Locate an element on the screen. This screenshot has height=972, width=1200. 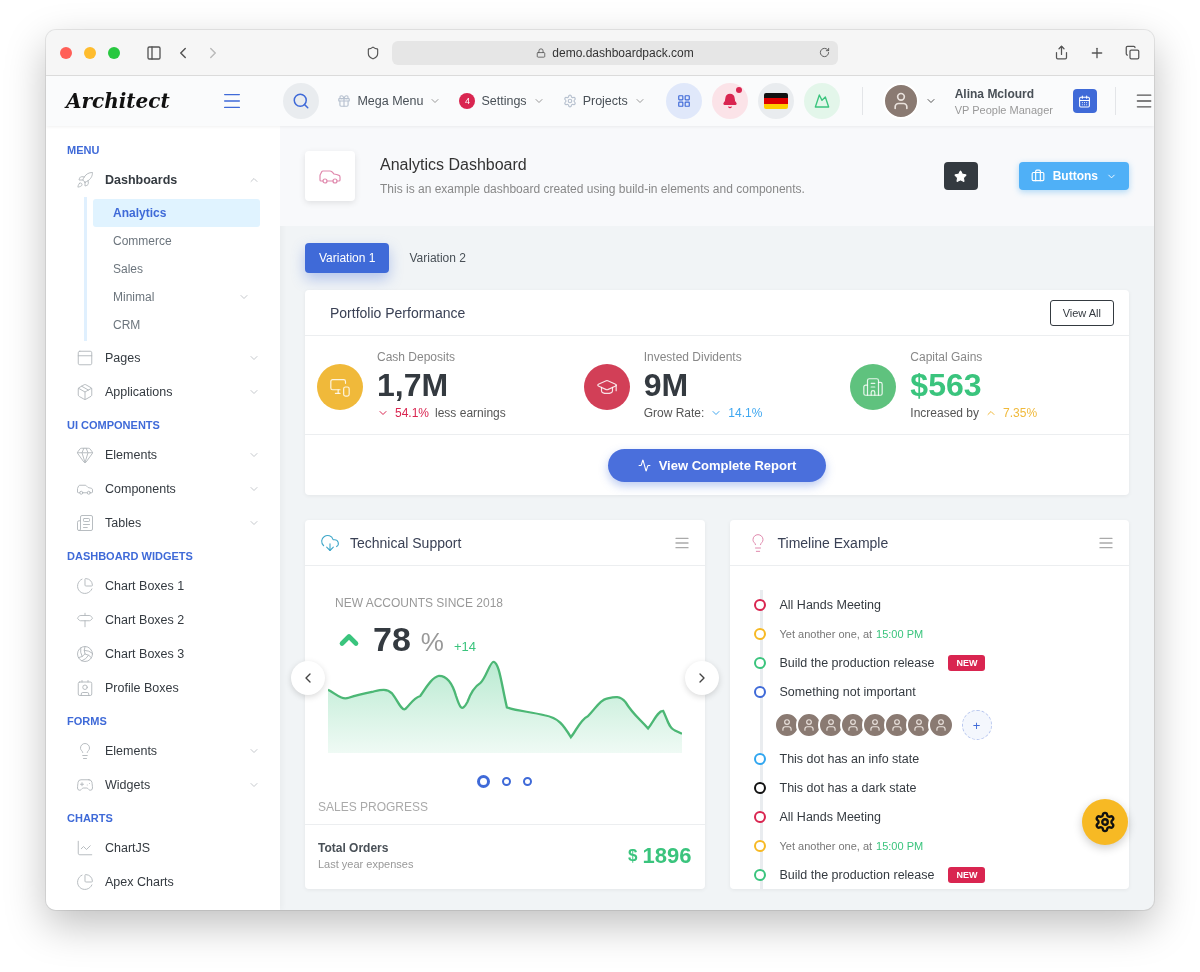
lock-icon is located at coordinates (541, 52).